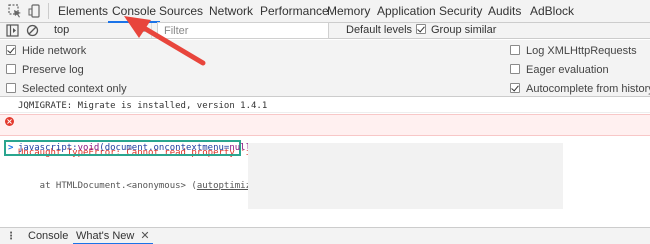 The height and width of the screenshot is (244, 650). Describe the element at coordinates (348, 11) in the screenshot. I see `tab-memory: Memory` at that location.